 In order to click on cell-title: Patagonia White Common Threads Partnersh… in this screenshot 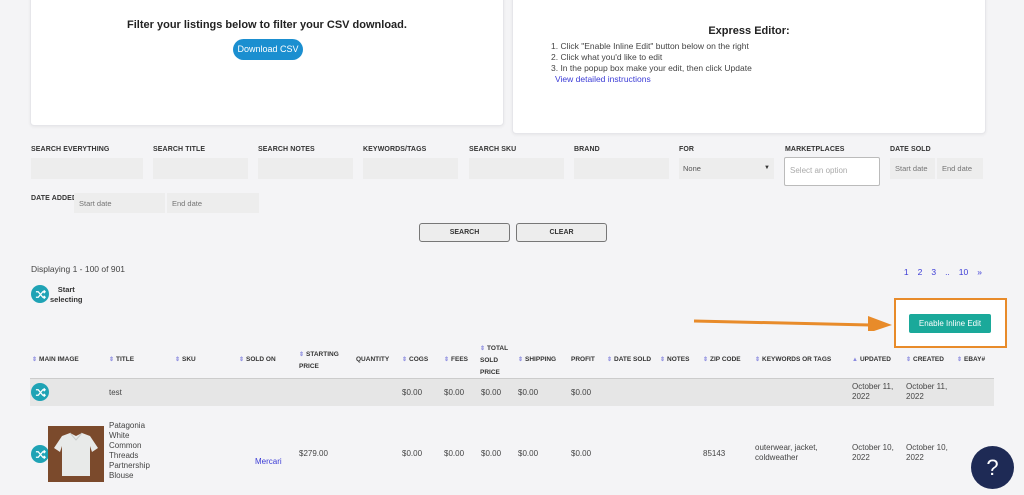, I will do `click(129, 451)`.